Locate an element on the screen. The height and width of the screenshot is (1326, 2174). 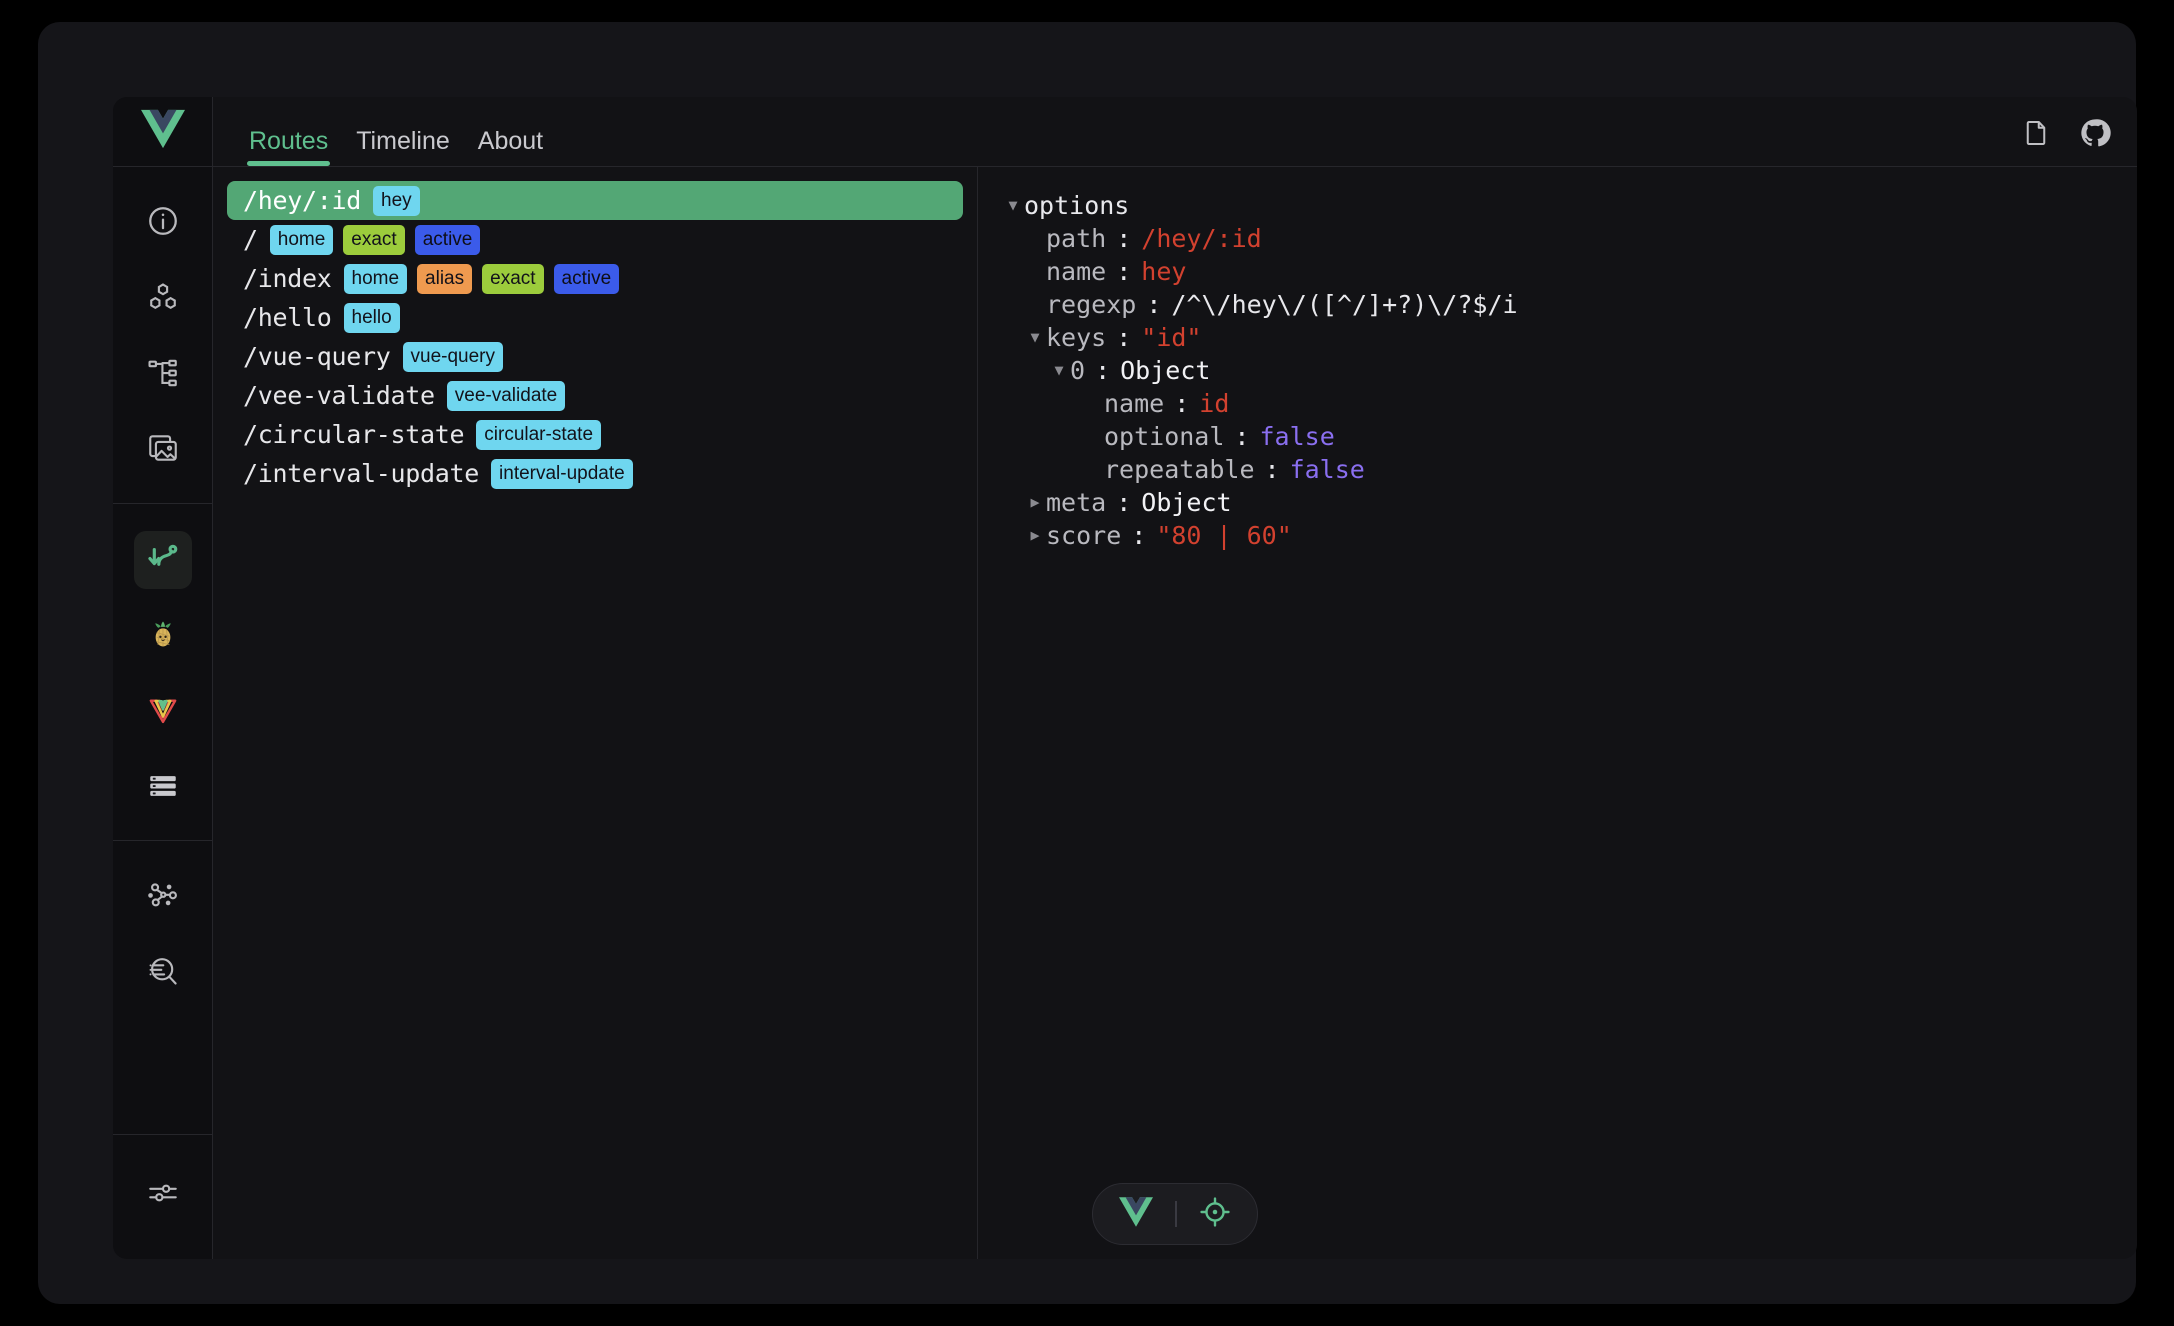
sidebar-item-settings is located at coordinates (163, 1195).